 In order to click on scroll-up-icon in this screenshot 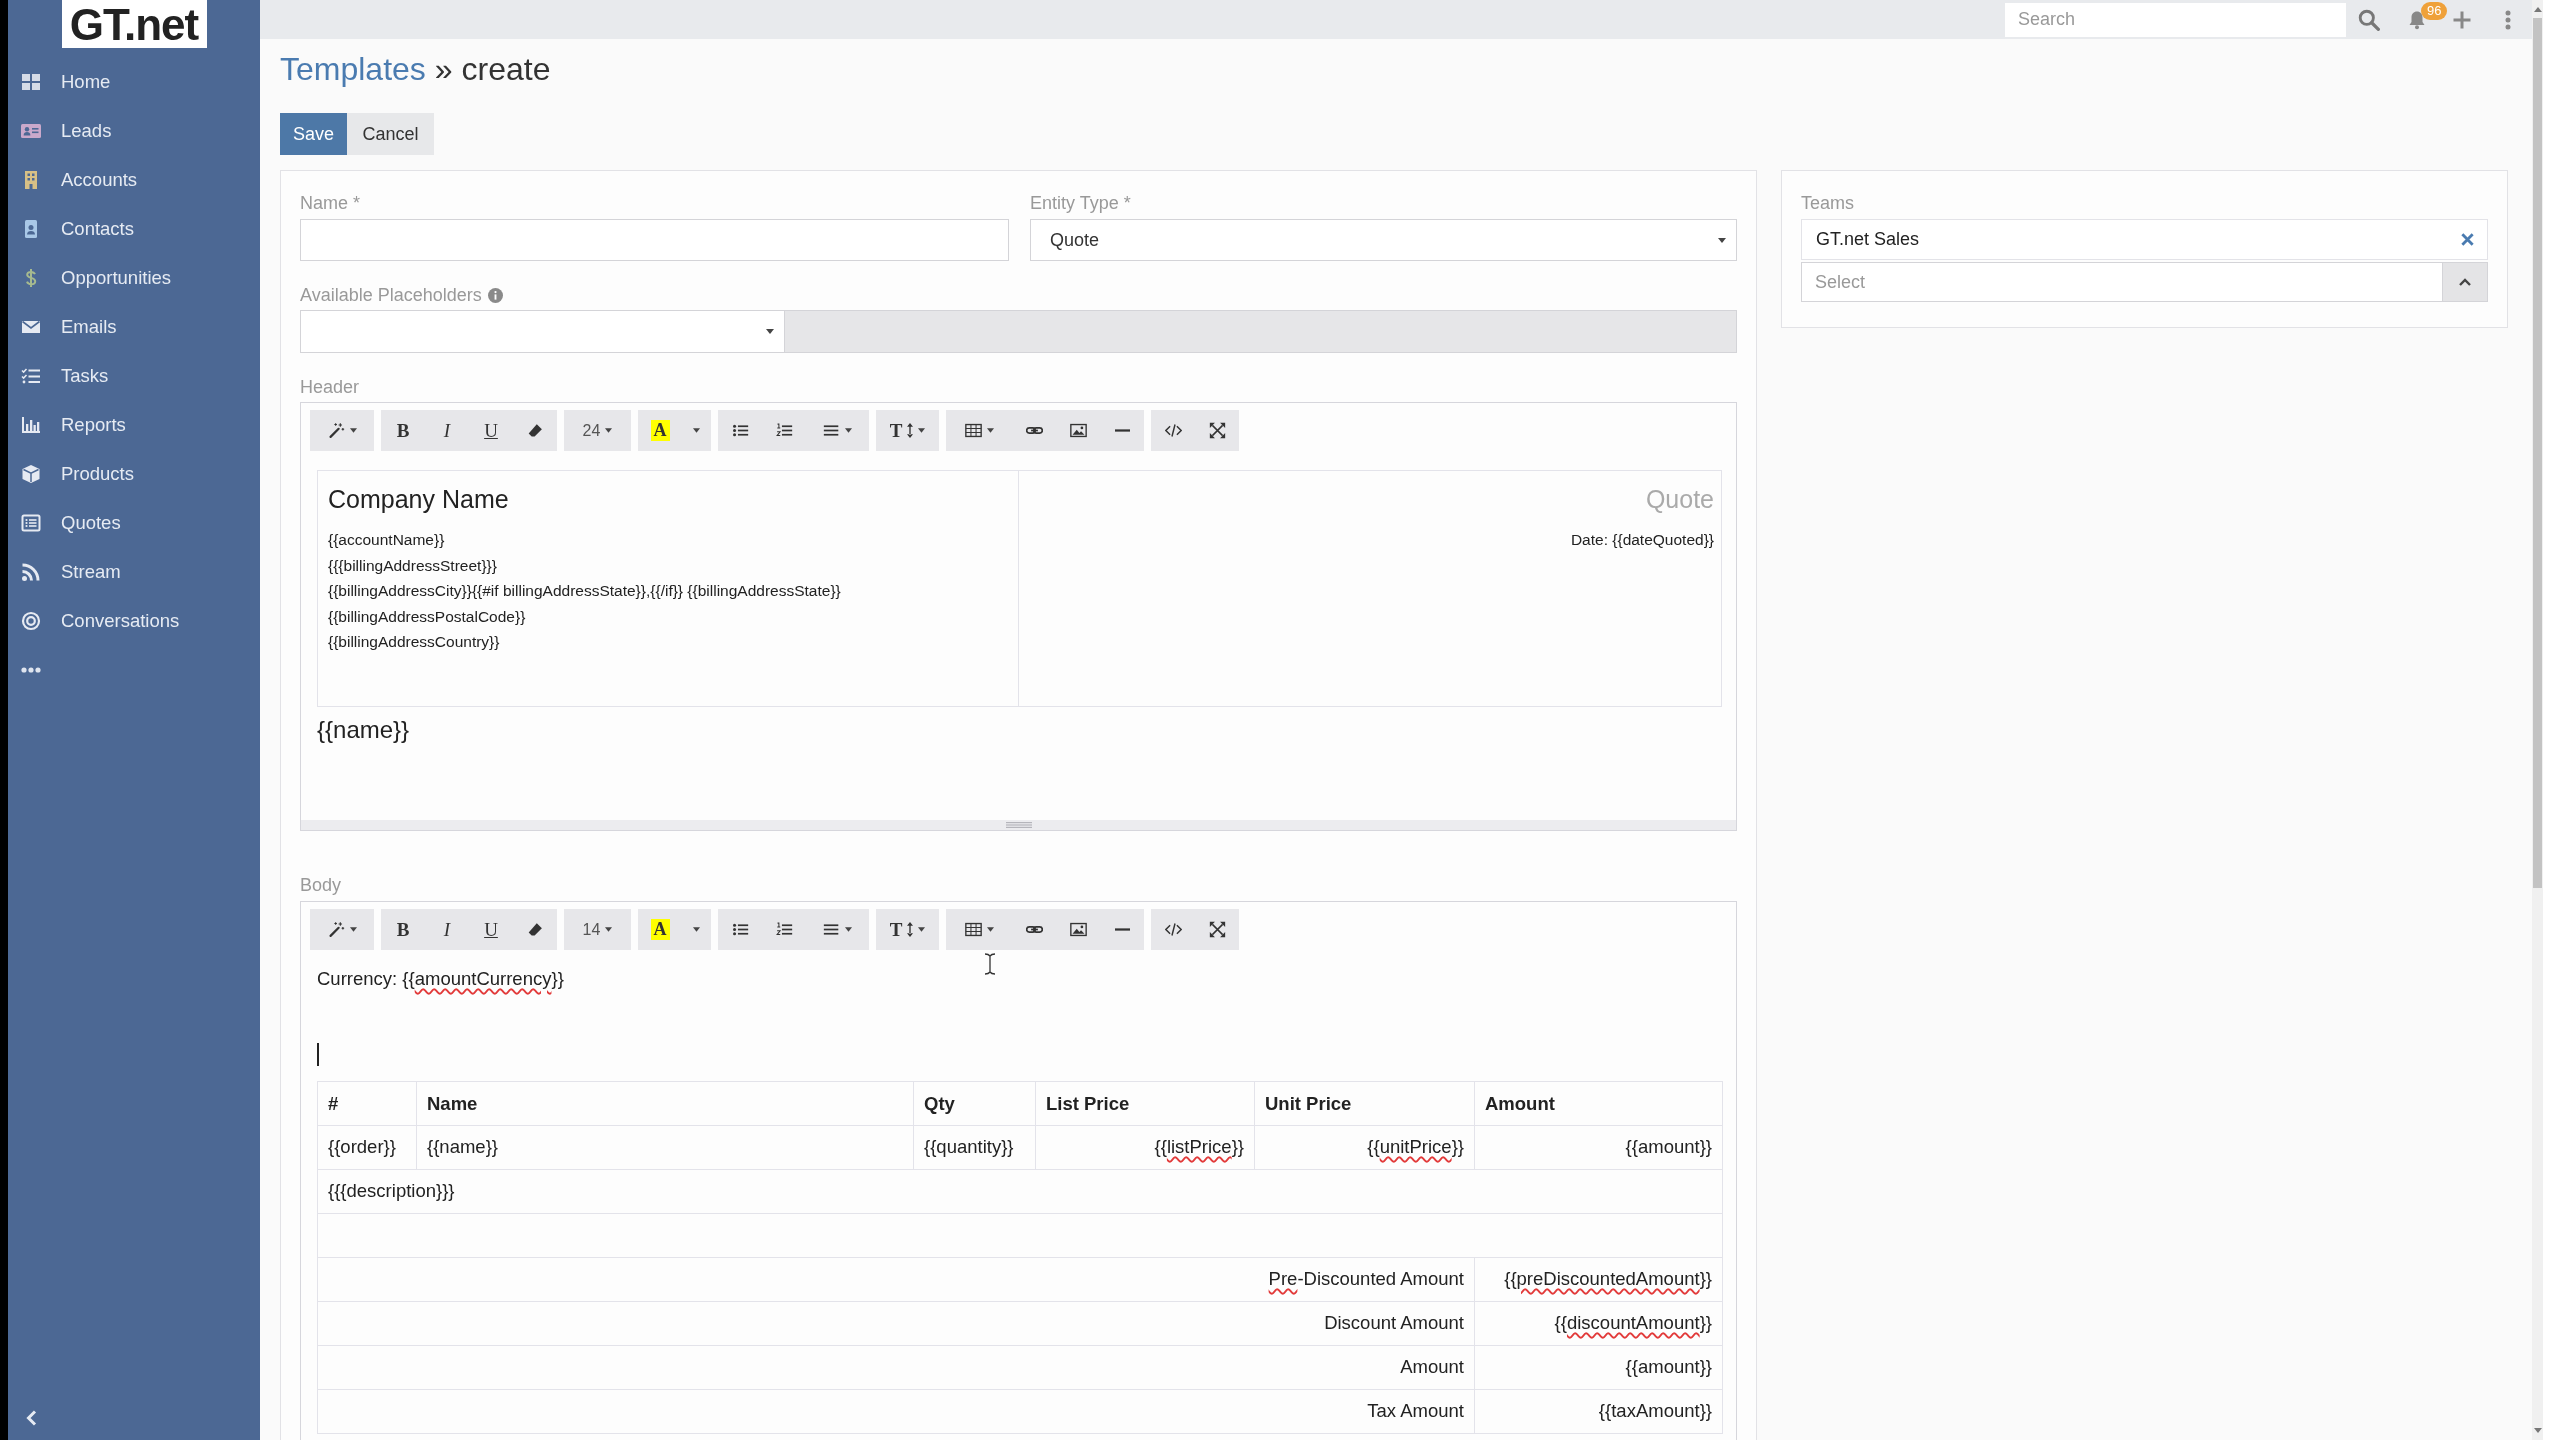, I will do `click(2537, 9)`.